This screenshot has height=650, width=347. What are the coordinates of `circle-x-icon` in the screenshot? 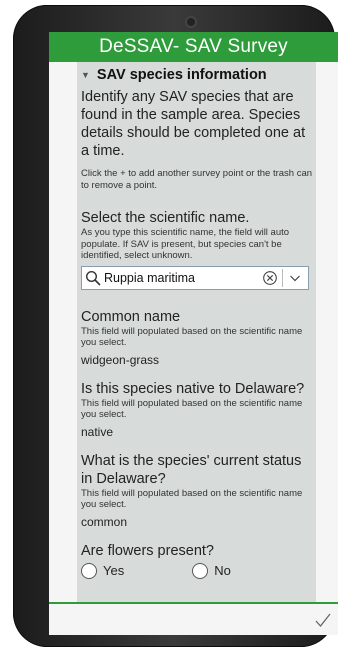 It's located at (270, 278).